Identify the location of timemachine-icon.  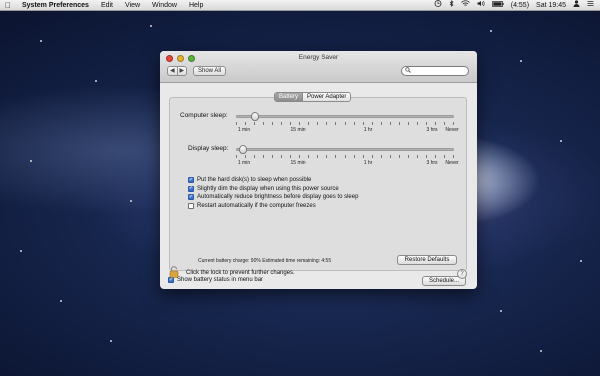
(438, 5).